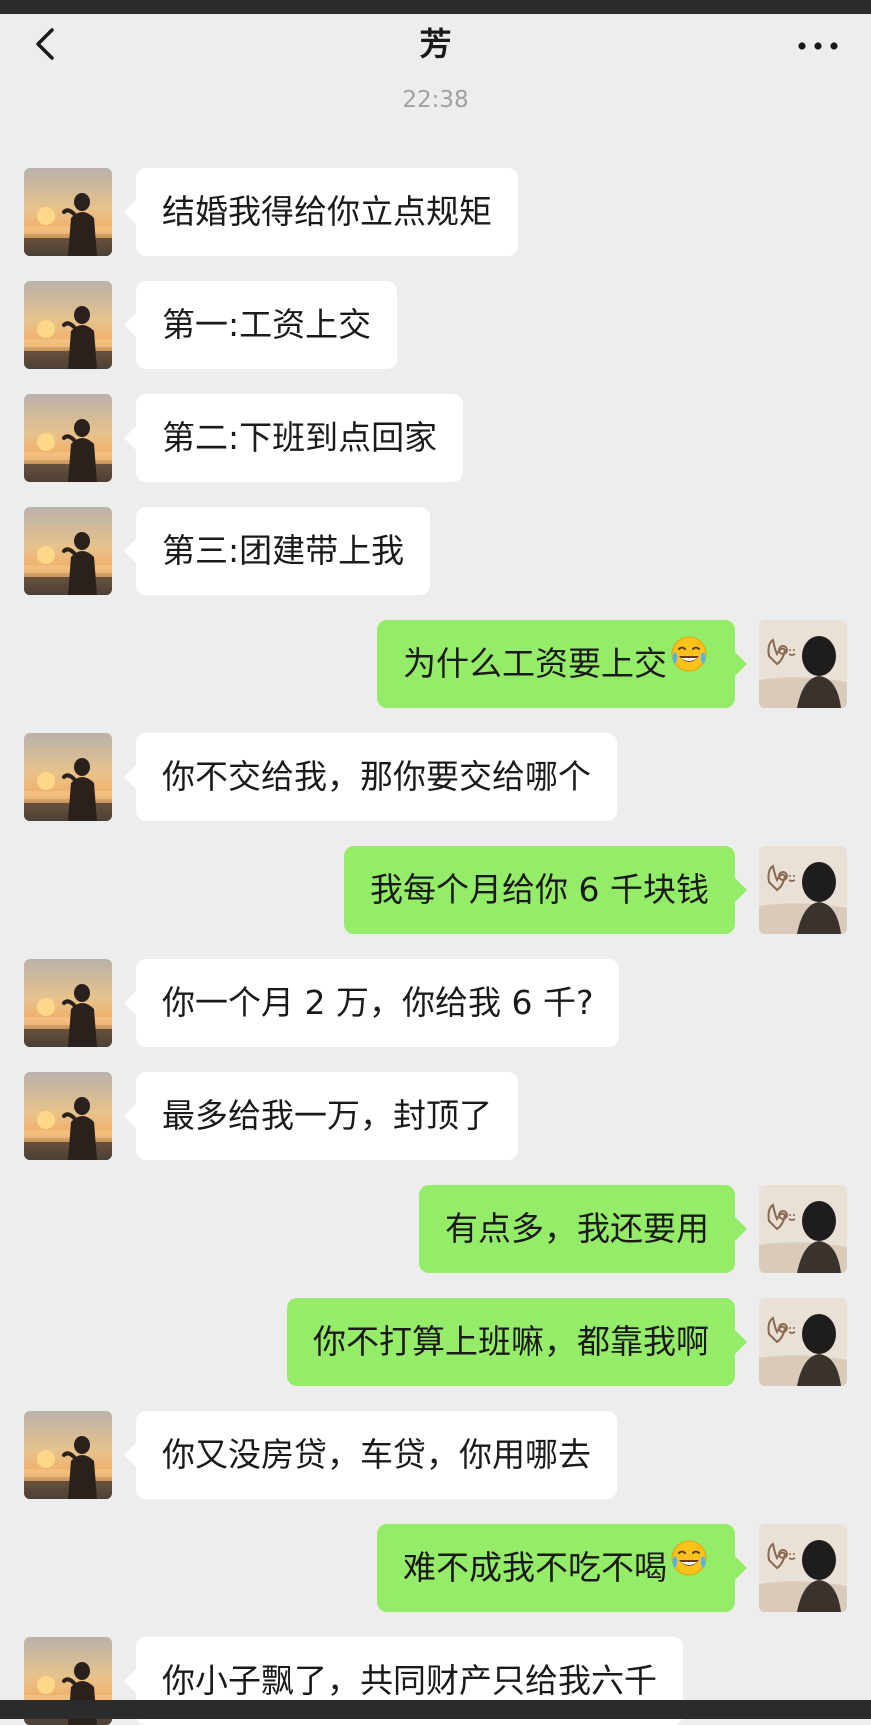  Describe the element at coordinates (267, 324) in the screenshot. I see `message-text: 第一:工资上交` at that location.